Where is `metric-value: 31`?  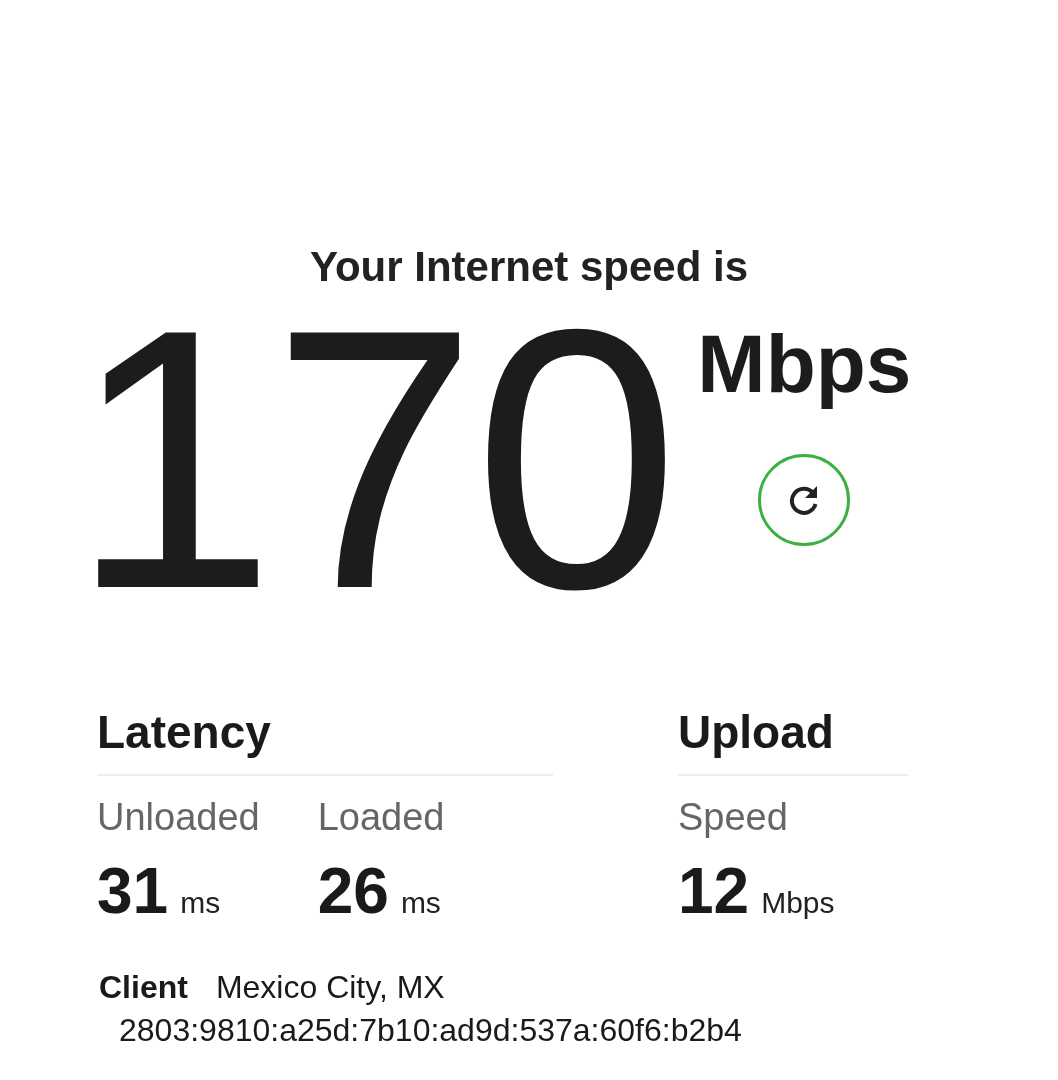
metric-value: 31 is located at coordinates (133, 891).